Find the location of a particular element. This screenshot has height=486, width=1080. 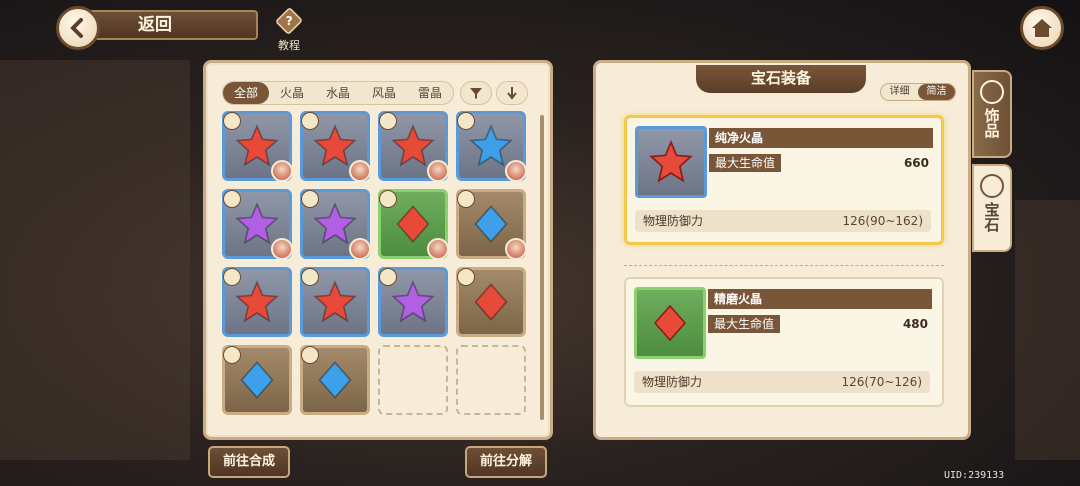

tab-all: 全部 is located at coordinates (246, 93).